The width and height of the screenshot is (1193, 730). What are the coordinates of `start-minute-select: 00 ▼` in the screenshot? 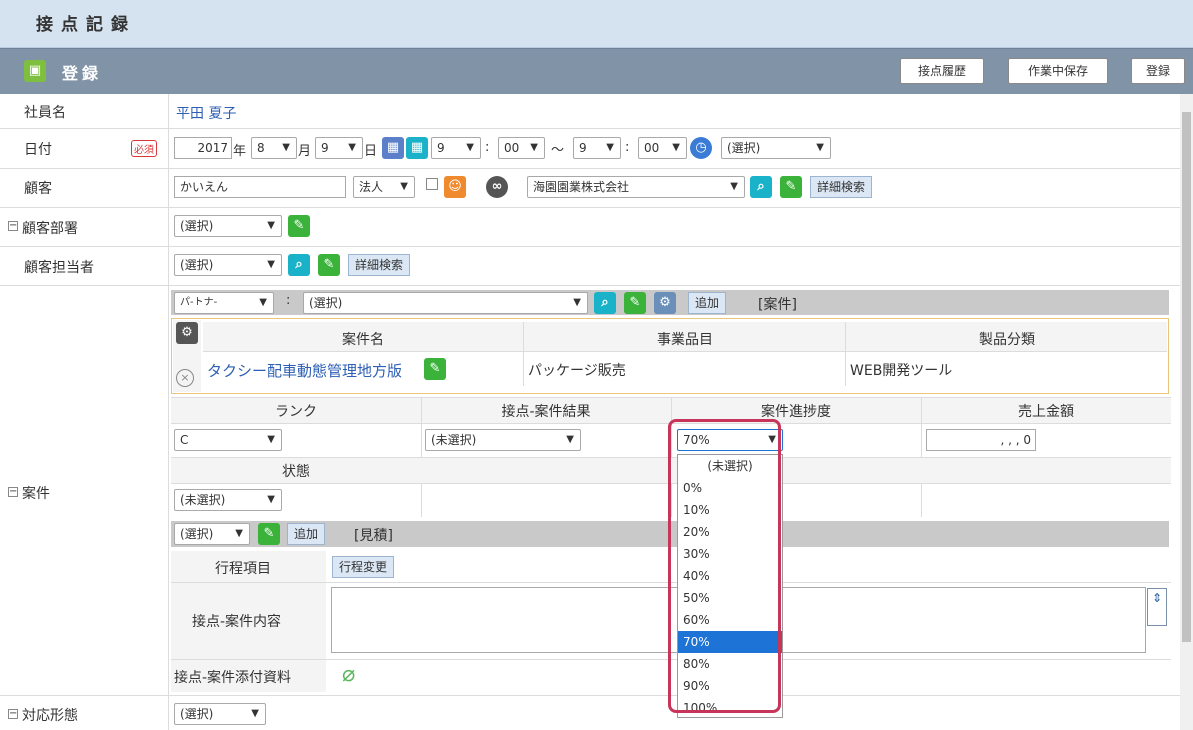 It's located at (521, 148).